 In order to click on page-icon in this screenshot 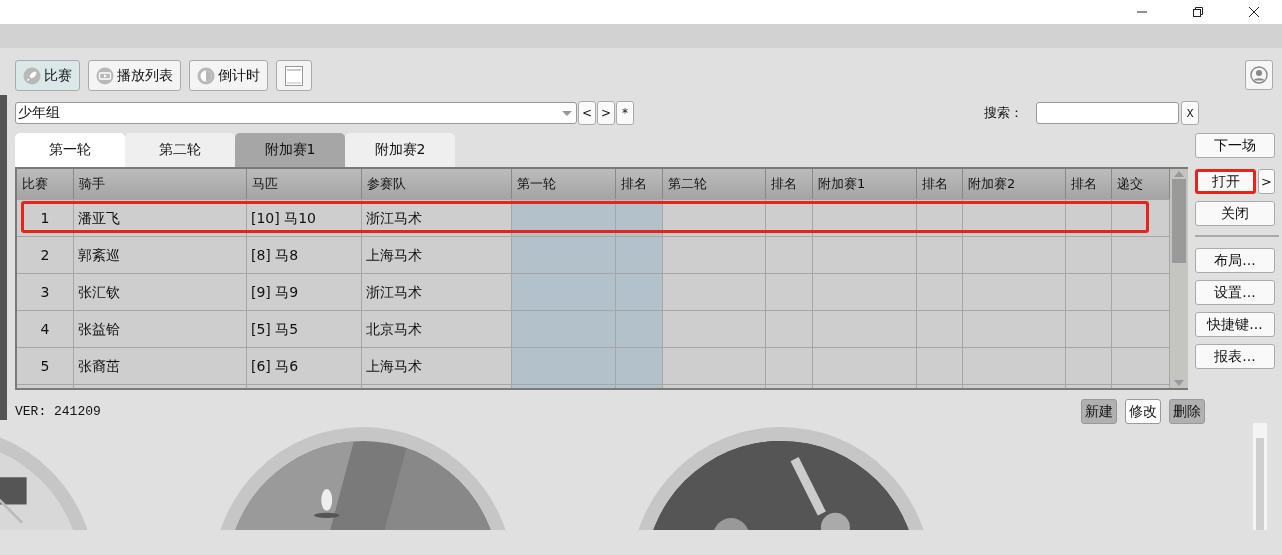, I will do `click(294, 75)`.